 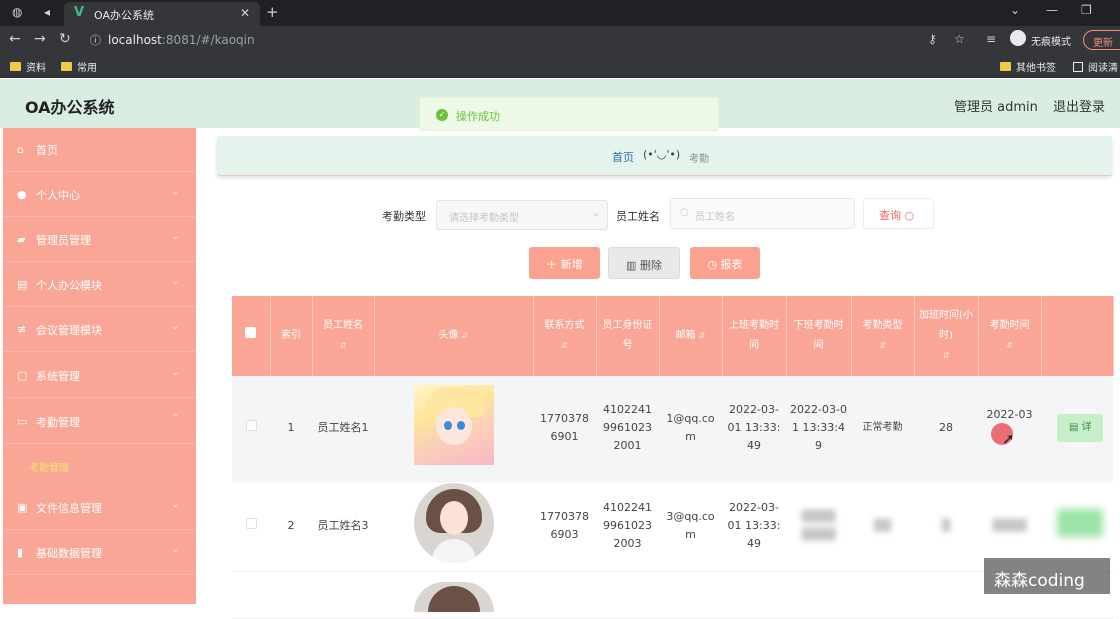 What do you see at coordinates (691, 336) in the screenshot?
I see `header-email: 邮箱 ⇵` at bounding box center [691, 336].